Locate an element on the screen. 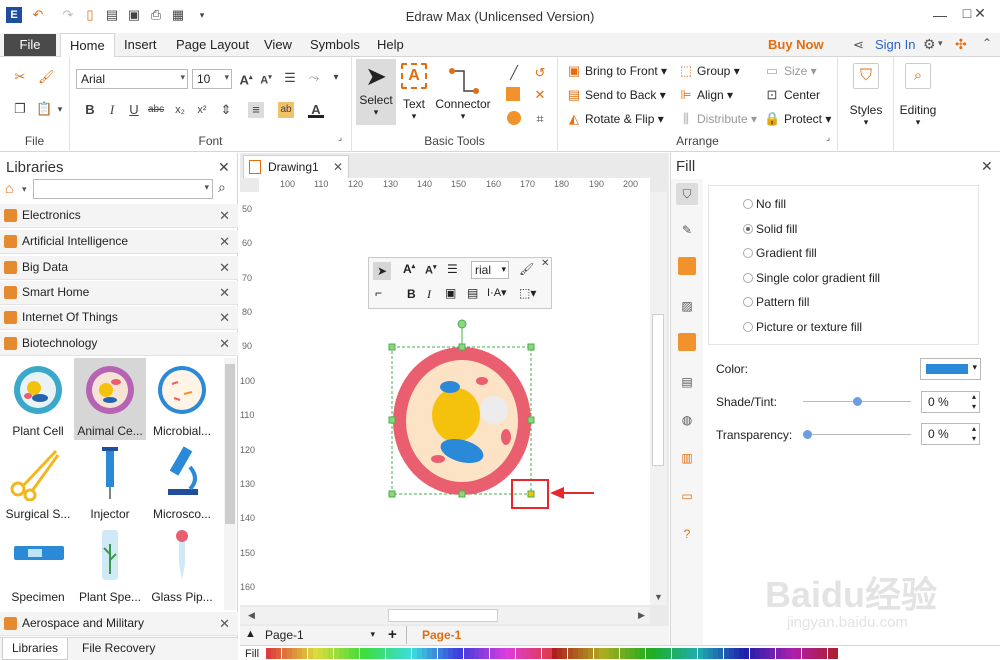  library-category: Big Data ✕ is located at coordinates (119, 268).